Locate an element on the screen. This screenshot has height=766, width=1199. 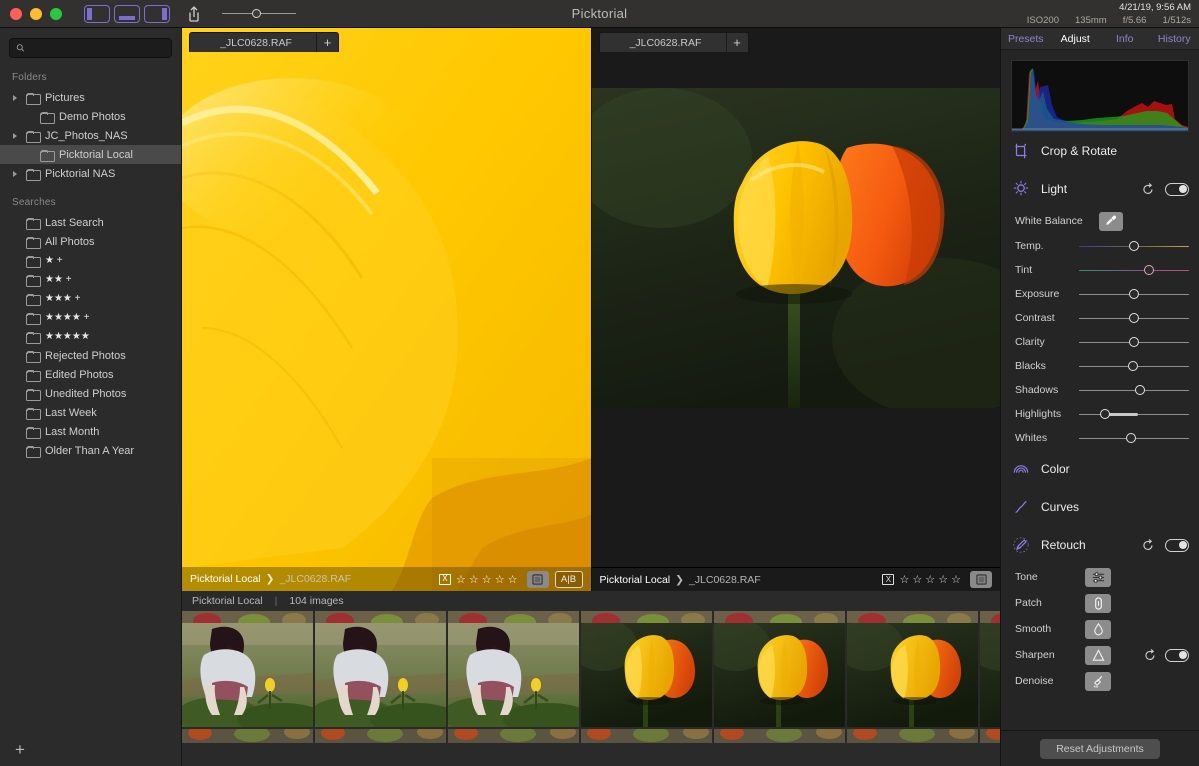
sidebar-item-demo-photos: Demo Photos is located at coordinates (90, 116).